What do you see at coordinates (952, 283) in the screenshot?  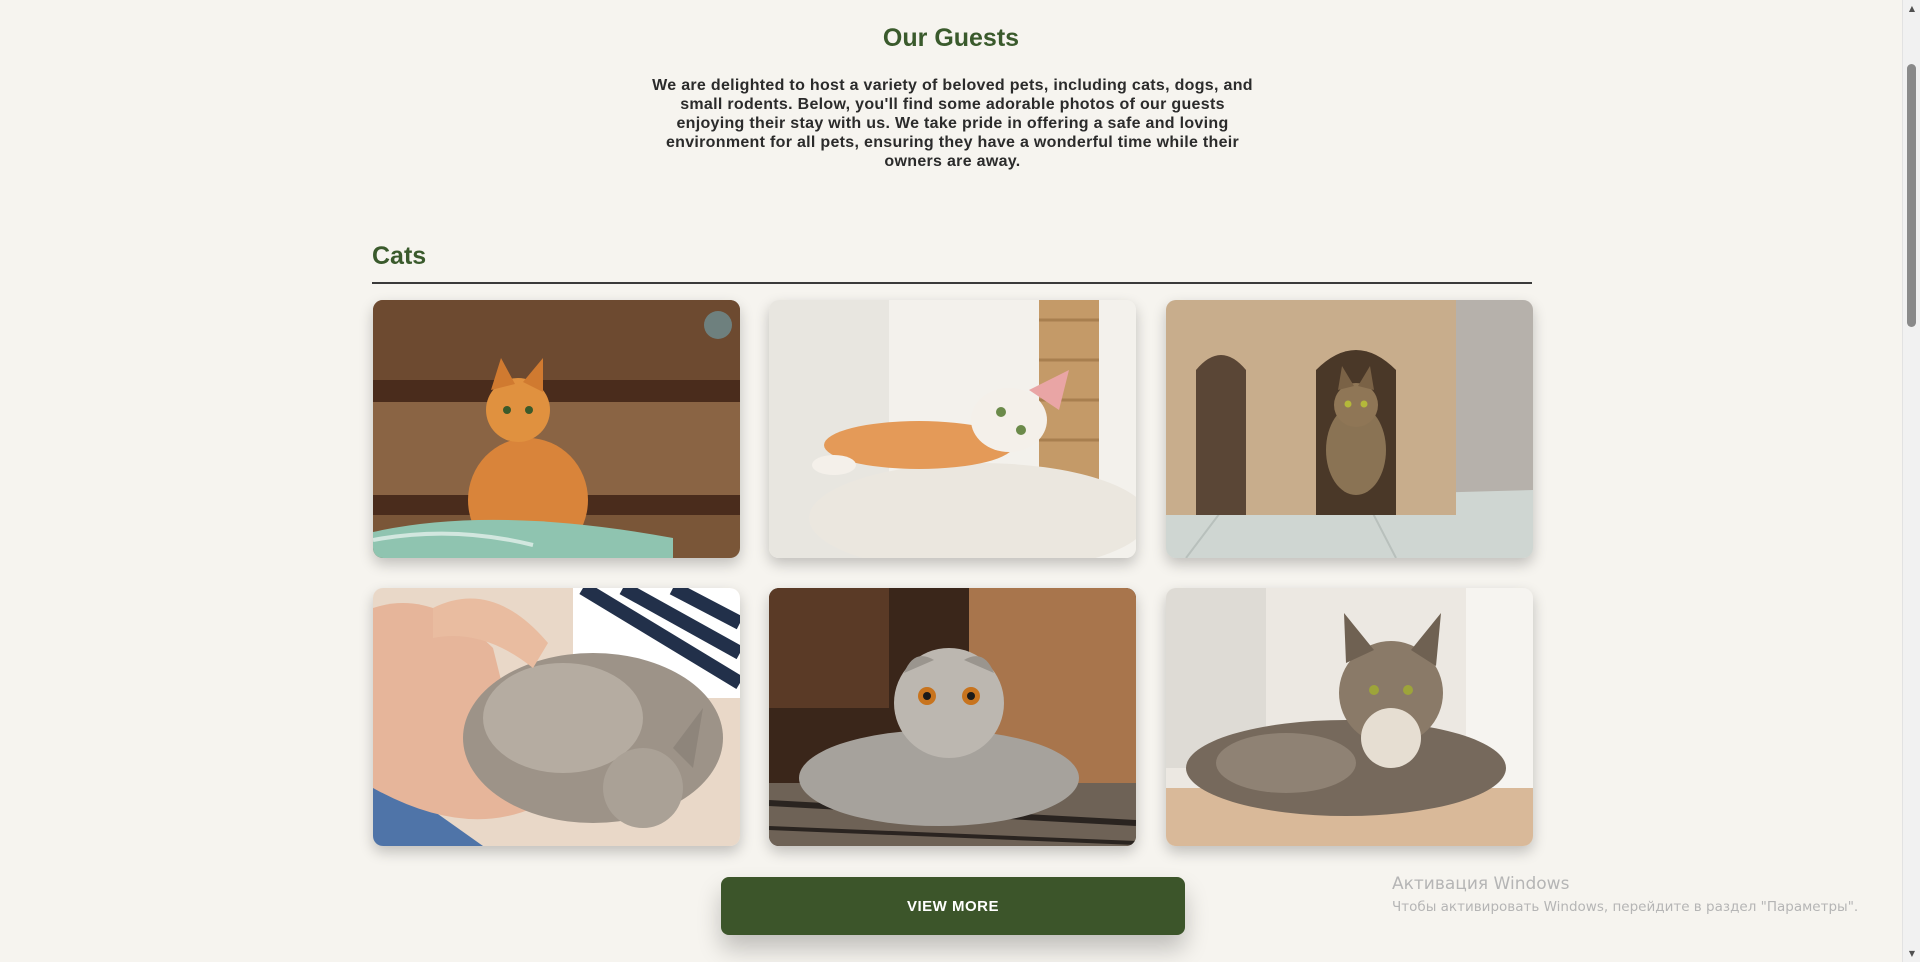 I see `section-divider` at bounding box center [952, 283].